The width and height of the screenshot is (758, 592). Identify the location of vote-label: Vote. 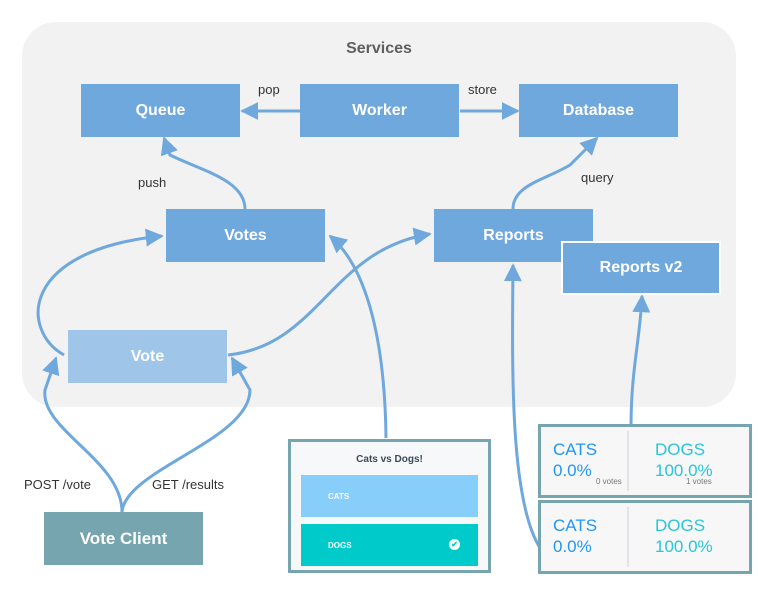
(147, 356).